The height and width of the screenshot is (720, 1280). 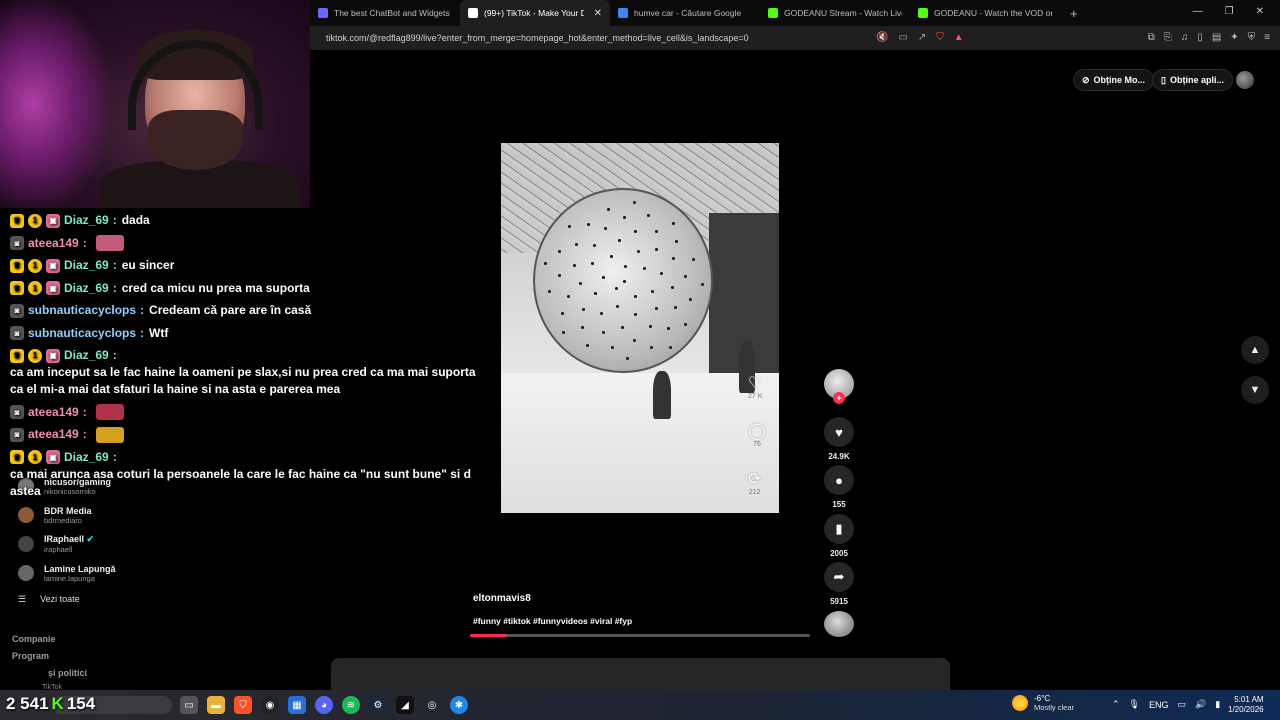 I want to click on policies-link: și politici, so click(x=67, y=673).